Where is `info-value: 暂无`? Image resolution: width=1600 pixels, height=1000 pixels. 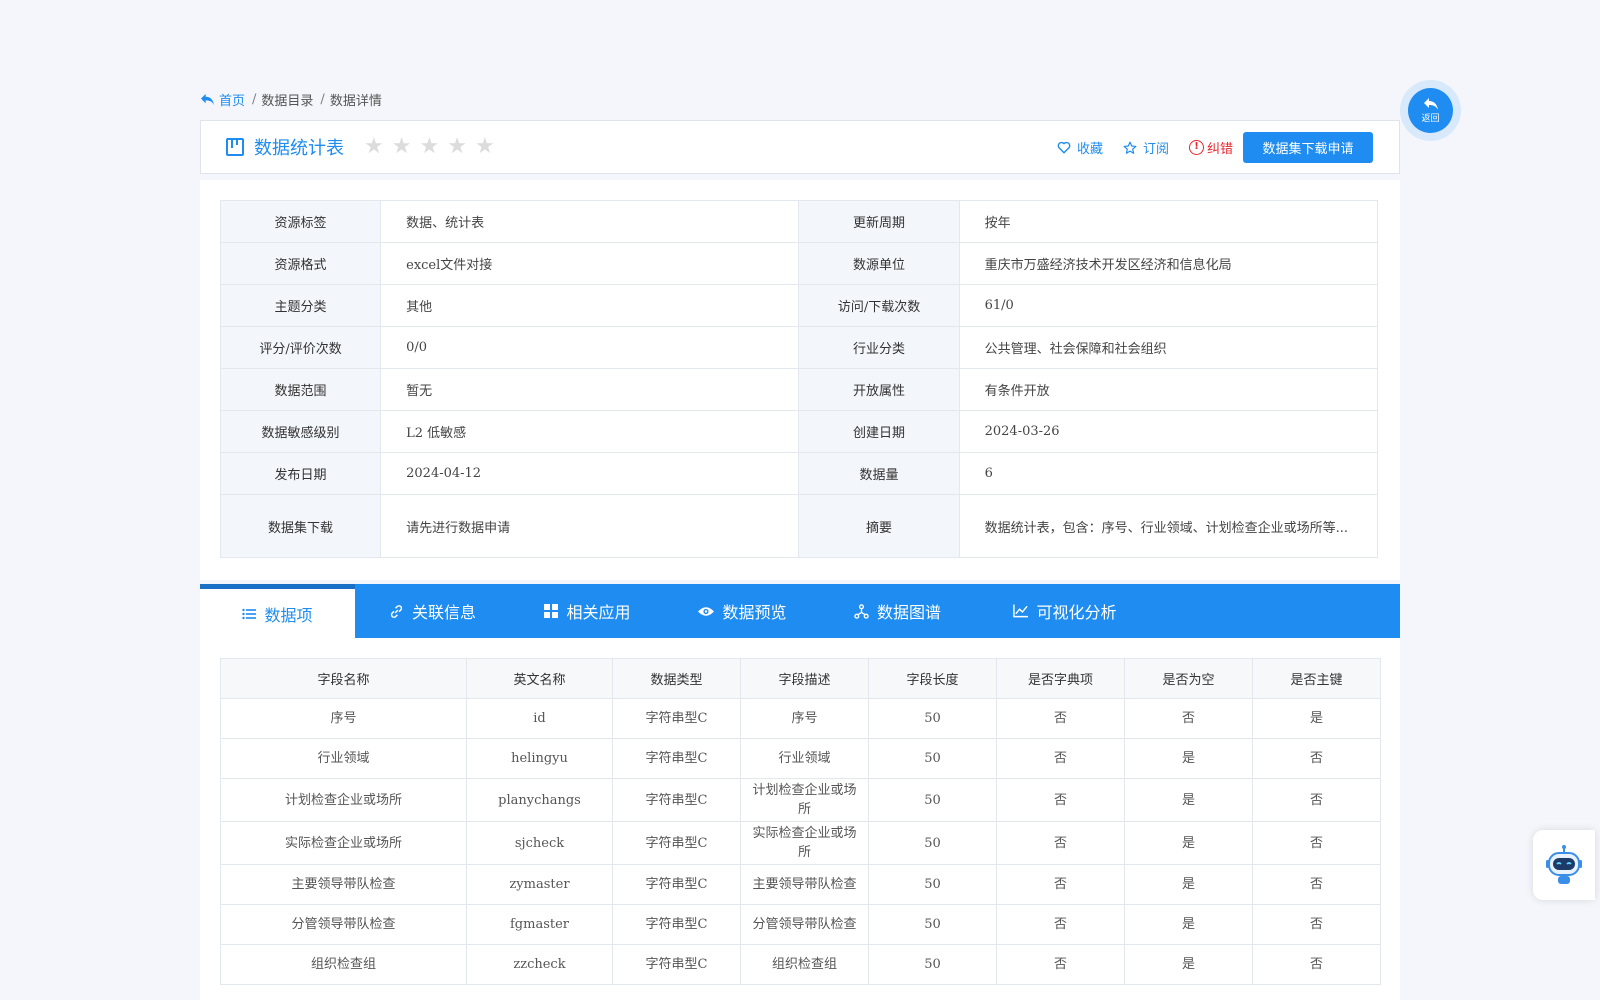 info-value: 暂无 is located at coordinates (590, 389).